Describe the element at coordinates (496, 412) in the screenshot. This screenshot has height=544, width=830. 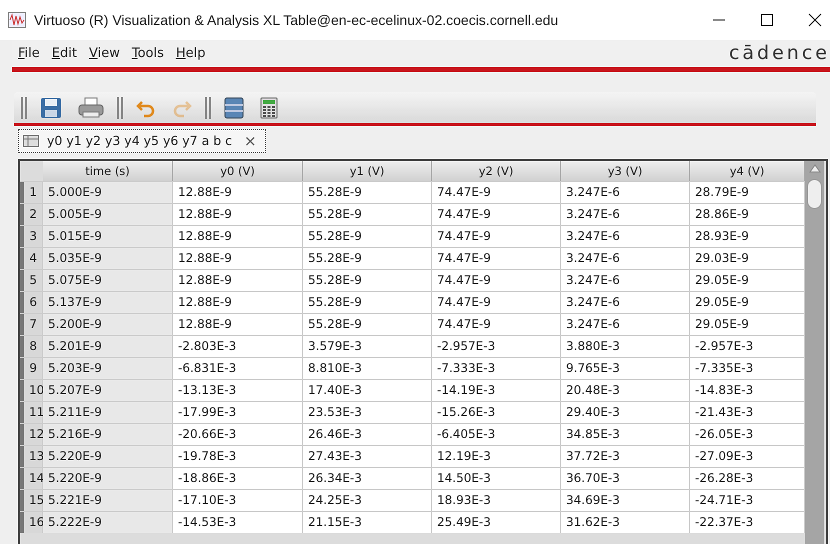
I see `table-cell: -15.26E-3` at that location.